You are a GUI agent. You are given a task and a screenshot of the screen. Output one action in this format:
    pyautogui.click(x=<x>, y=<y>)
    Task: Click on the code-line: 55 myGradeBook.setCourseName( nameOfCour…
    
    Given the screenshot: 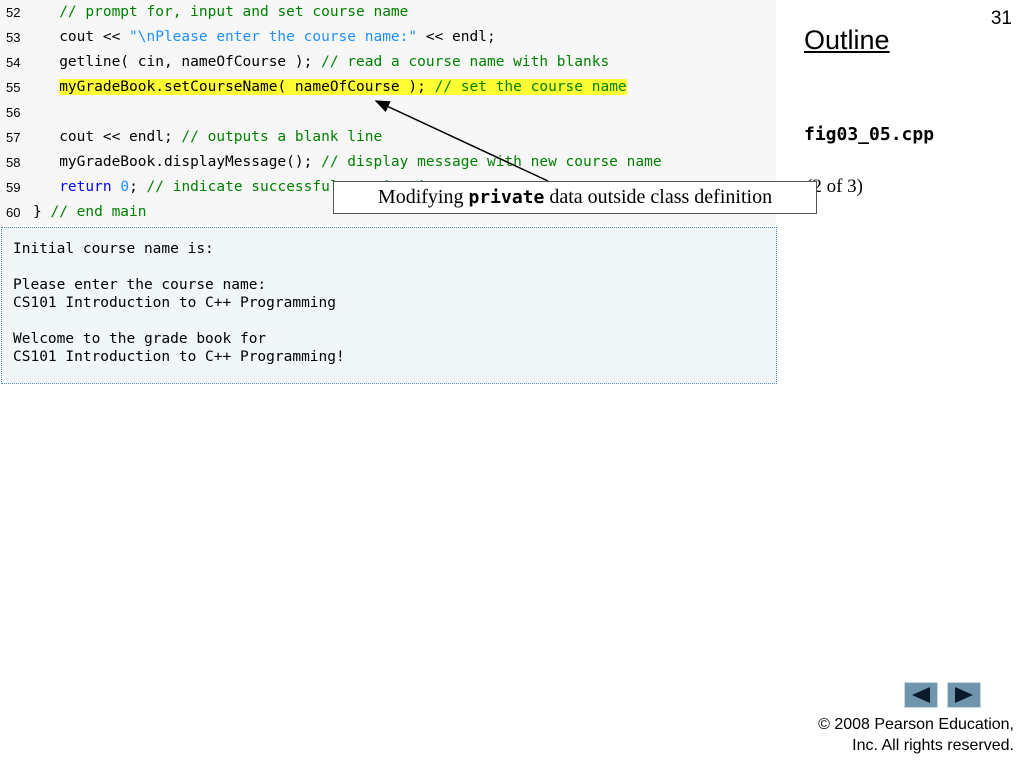 What is the action you would take?
    pyautogui.click(x=388, y=87)
    